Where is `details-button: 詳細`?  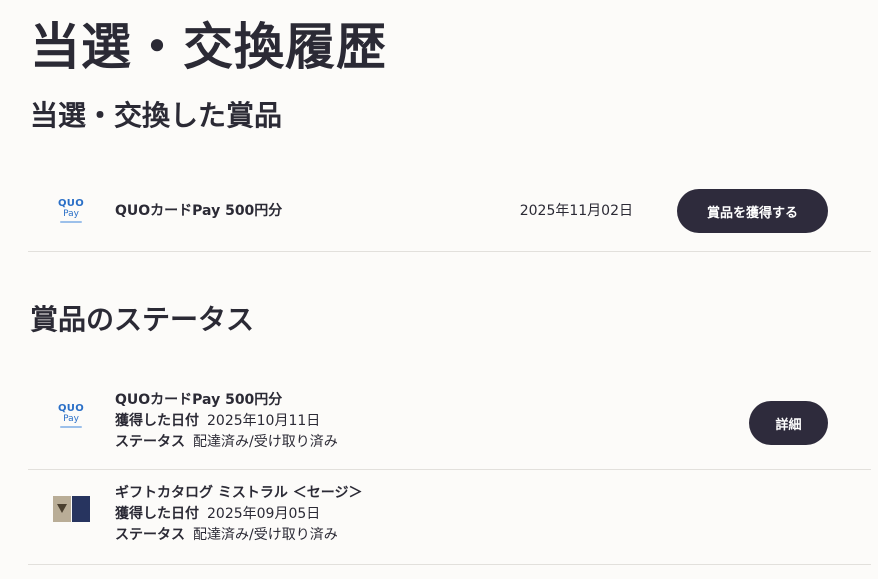 details-button: 詳細 is located at coordinates (788, 423).